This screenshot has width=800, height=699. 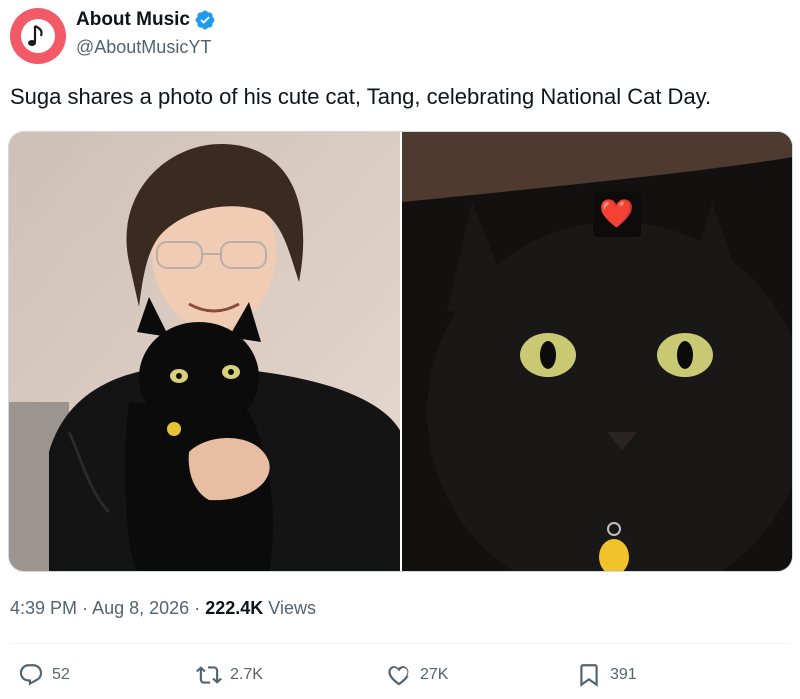 What do you see at coordinates (31, 675) in the screenshot?
I see `reply-icon` at bounding box center [31, 675].